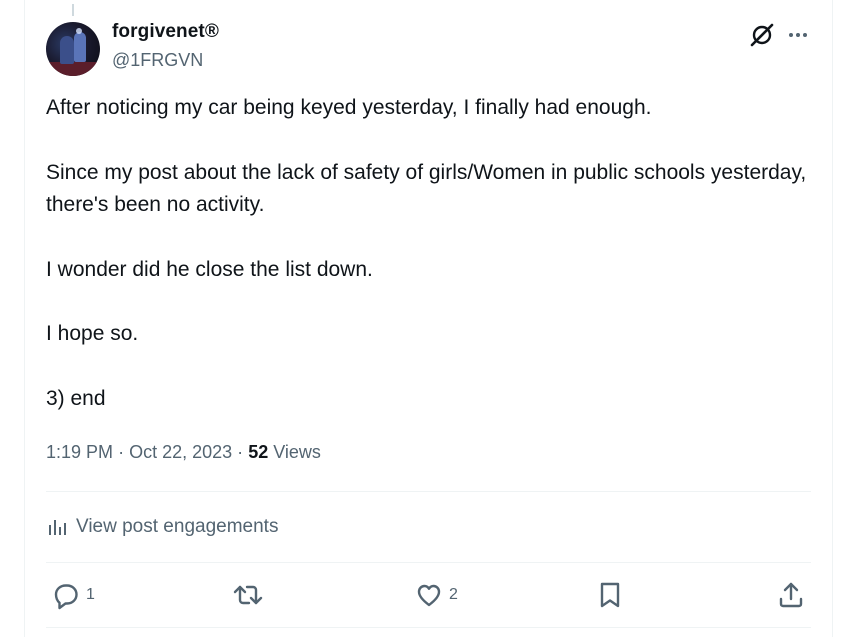  Describe the element at coordinates (73, 10) in the screenshot. I see `thread-connector-line` at that location.